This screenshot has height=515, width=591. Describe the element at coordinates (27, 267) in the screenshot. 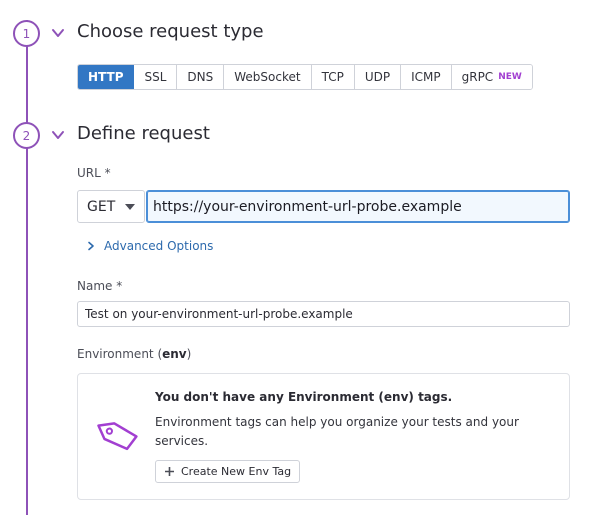

I see `step-connector-line` at that location.